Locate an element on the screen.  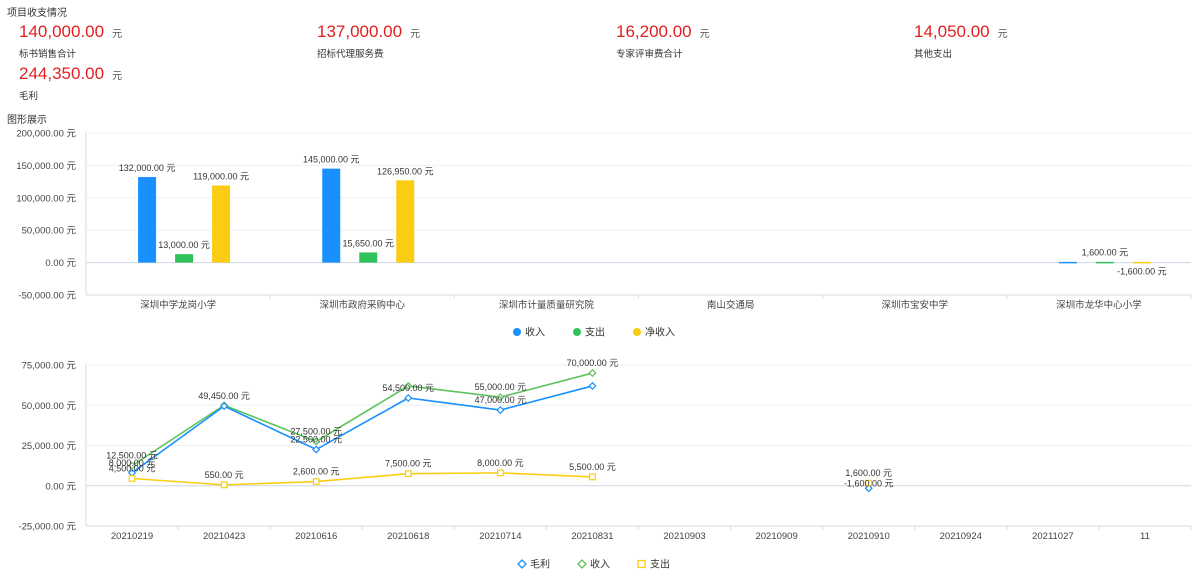
x-tick-label: 深圳市政府采购中心 is located at coordinates (362, 305).